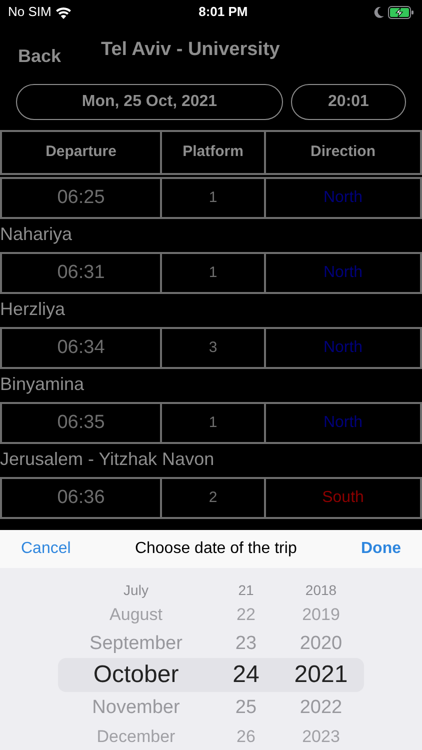  Describe the element at coordinates (33, 309) in the screenshot. I see `destination-label: Herzliya` at that location.